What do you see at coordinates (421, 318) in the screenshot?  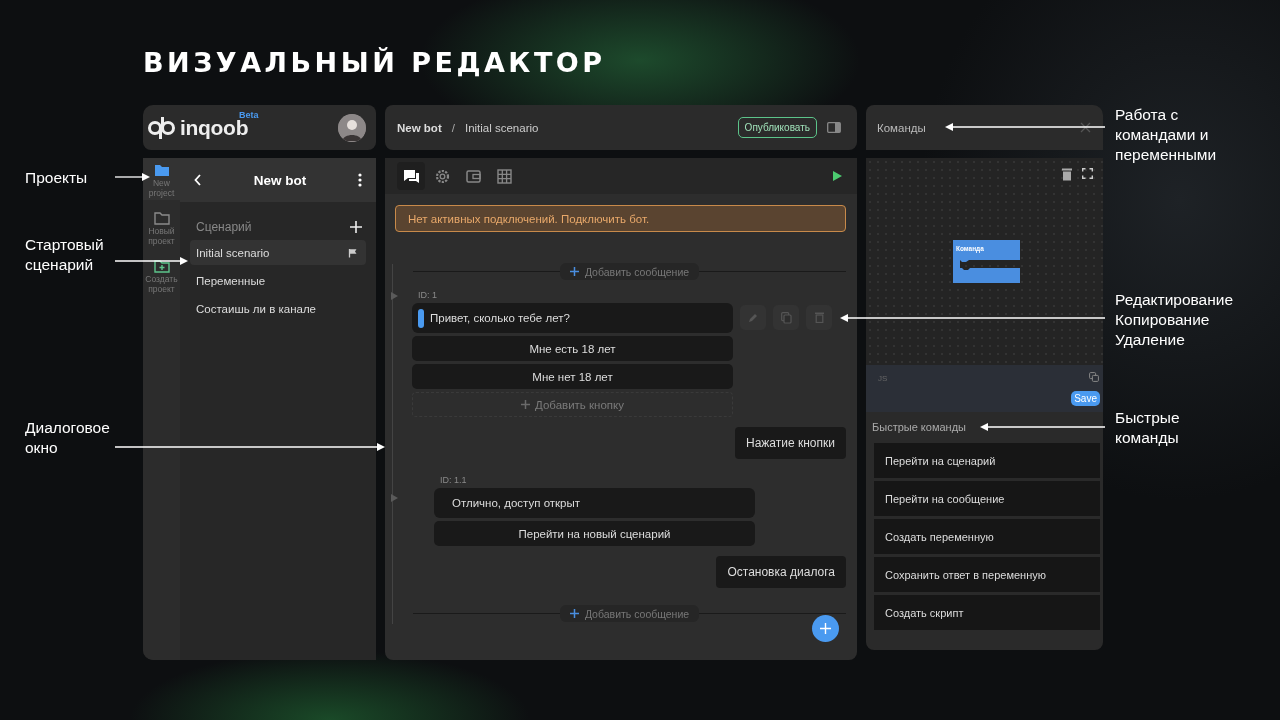 I see `active-indicator` at bounding box center [421, 318].